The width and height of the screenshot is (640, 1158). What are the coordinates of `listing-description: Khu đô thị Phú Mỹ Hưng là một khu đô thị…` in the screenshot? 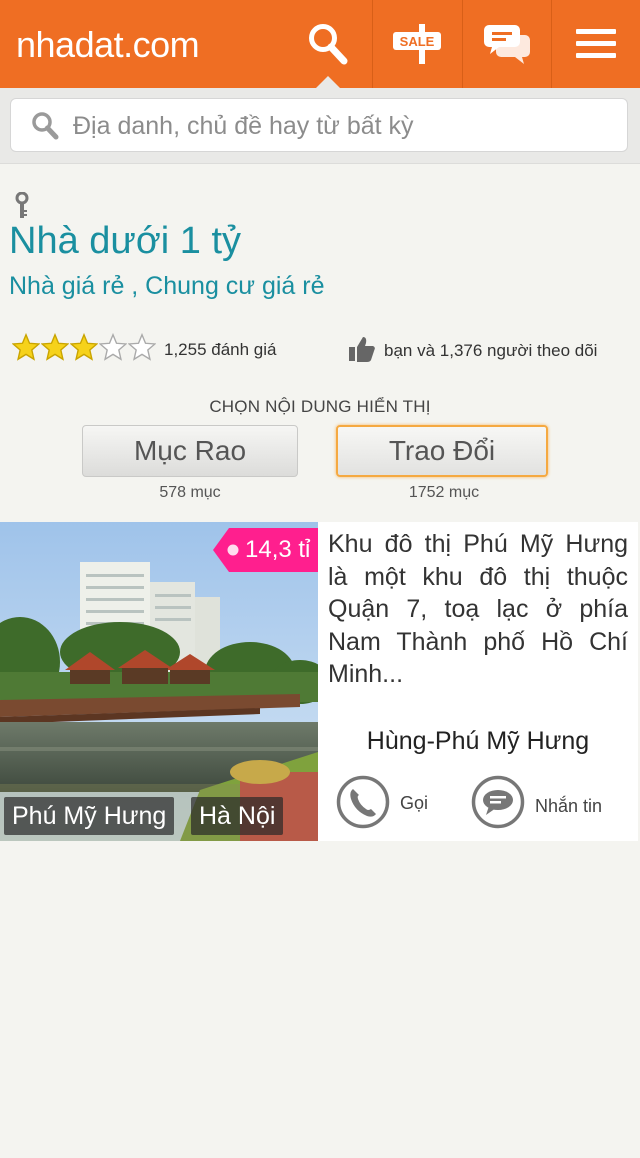 It's located at (478, 609).